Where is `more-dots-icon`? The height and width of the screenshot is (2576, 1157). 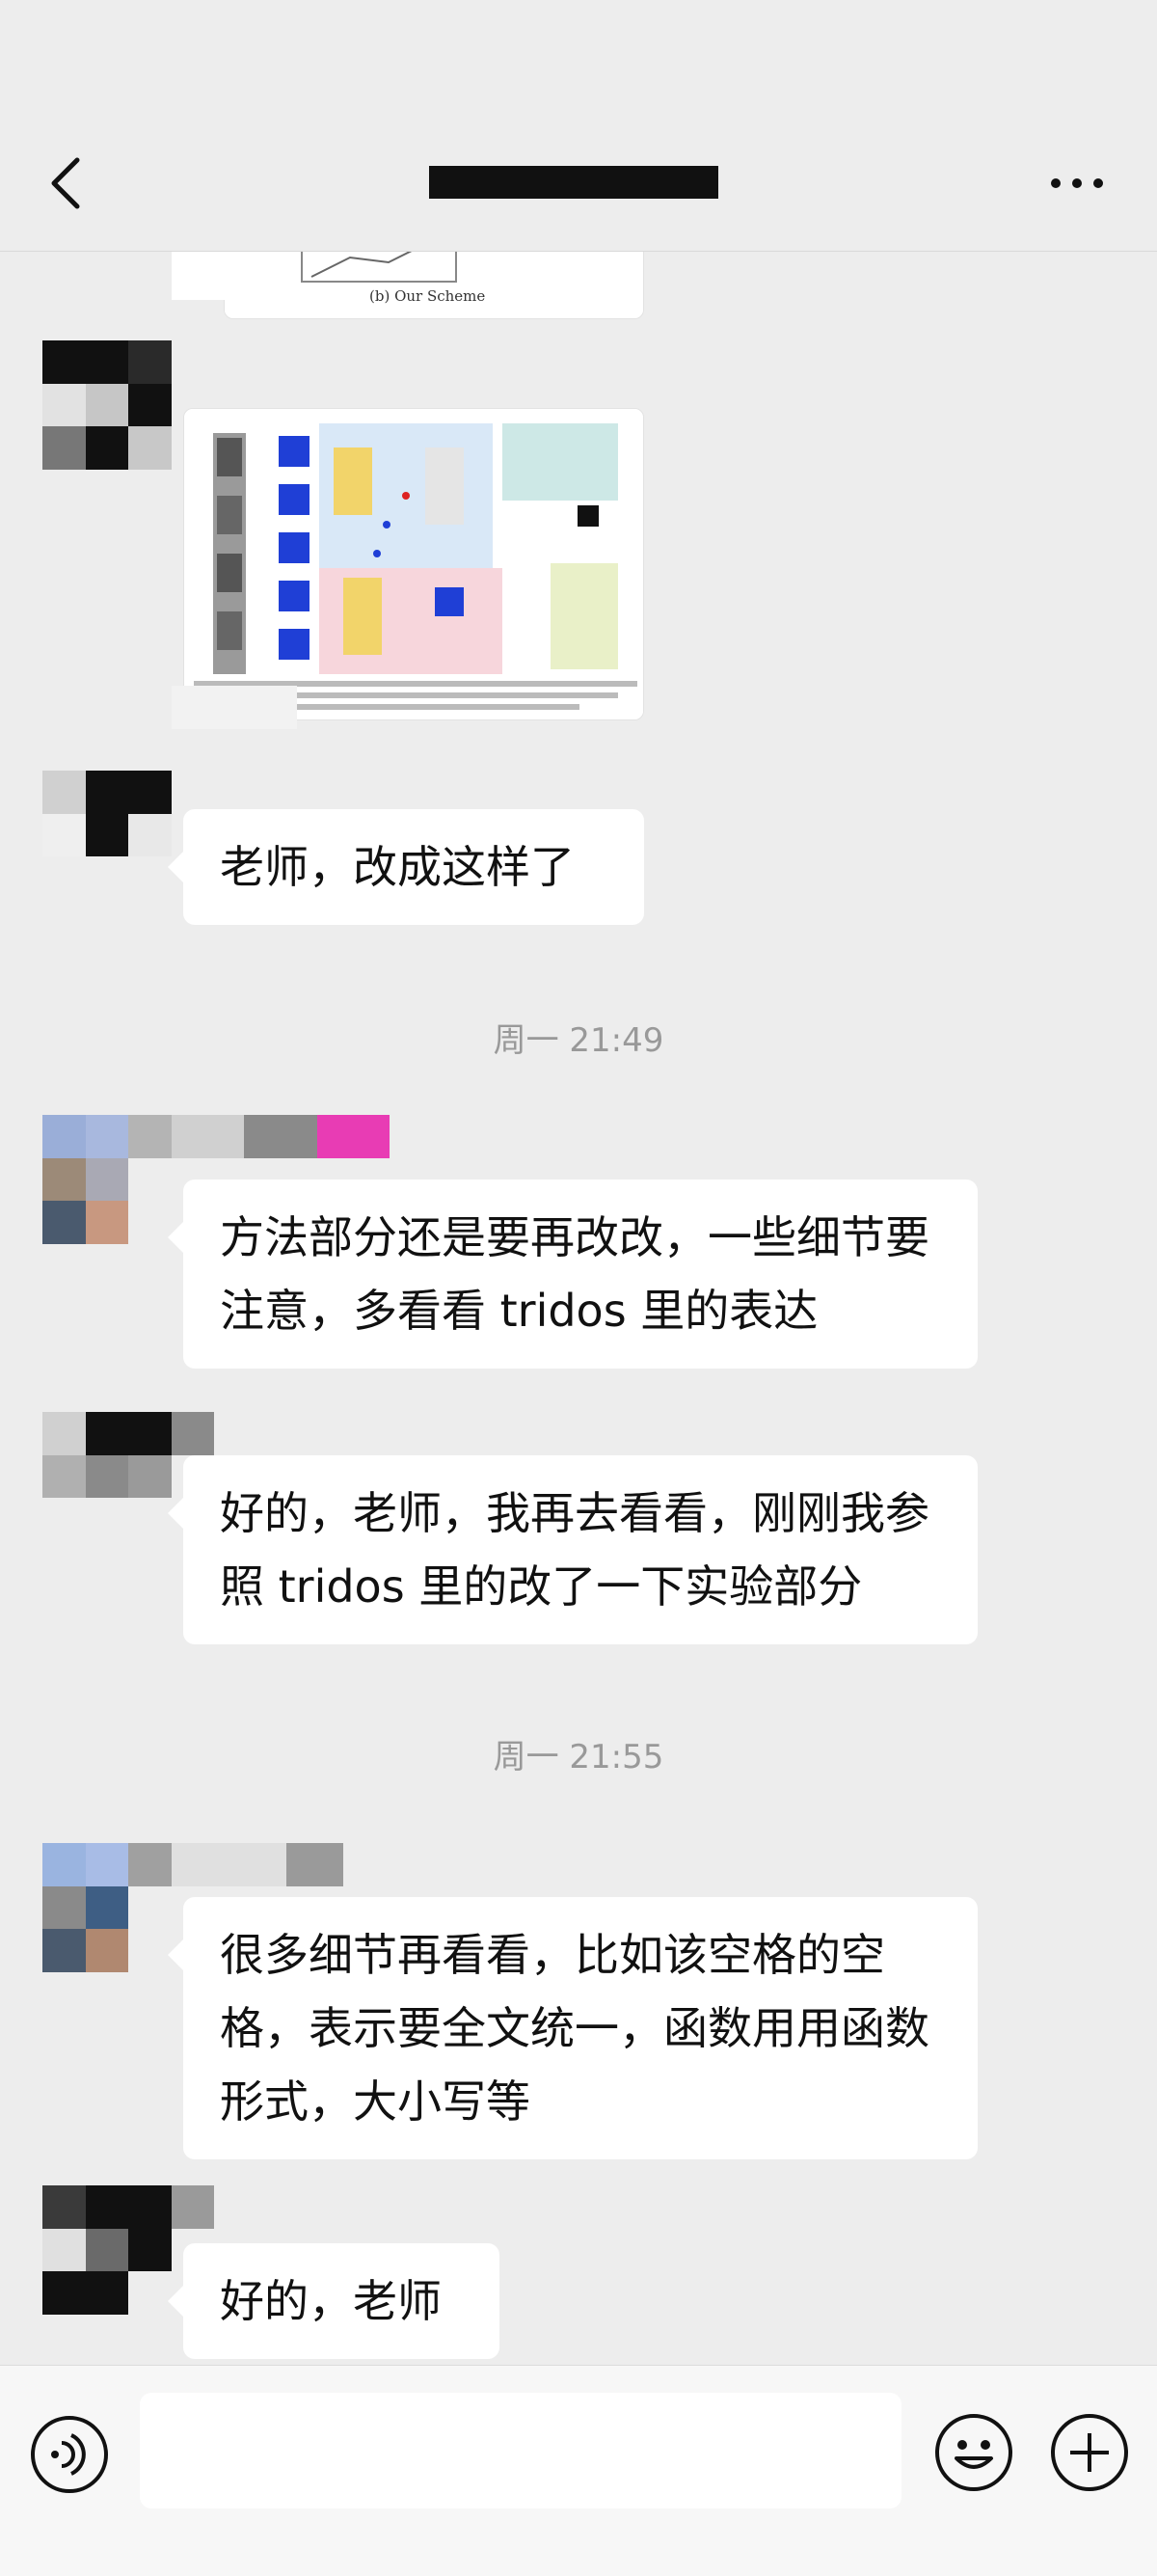 more-dots-icon is located at coordinates (1077, 183).